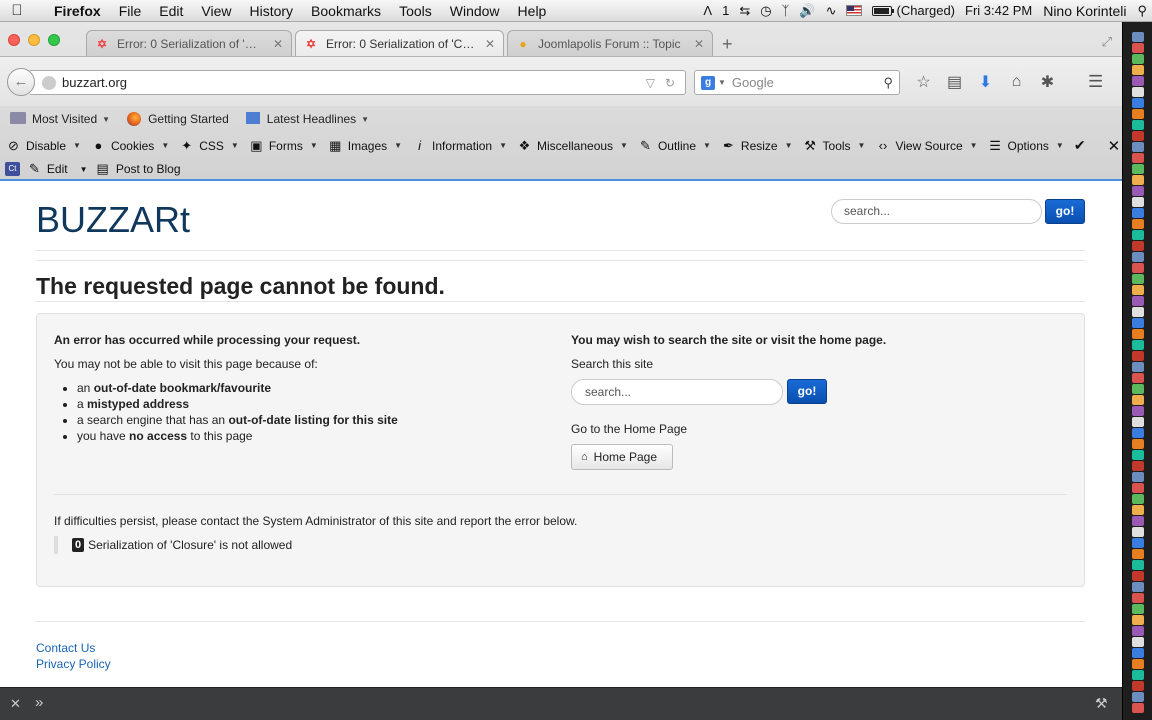  What do you see at coordinates (888, 83) in the screenshot?
I see `search-icon: ⚲` at bounding box center [888, 83].